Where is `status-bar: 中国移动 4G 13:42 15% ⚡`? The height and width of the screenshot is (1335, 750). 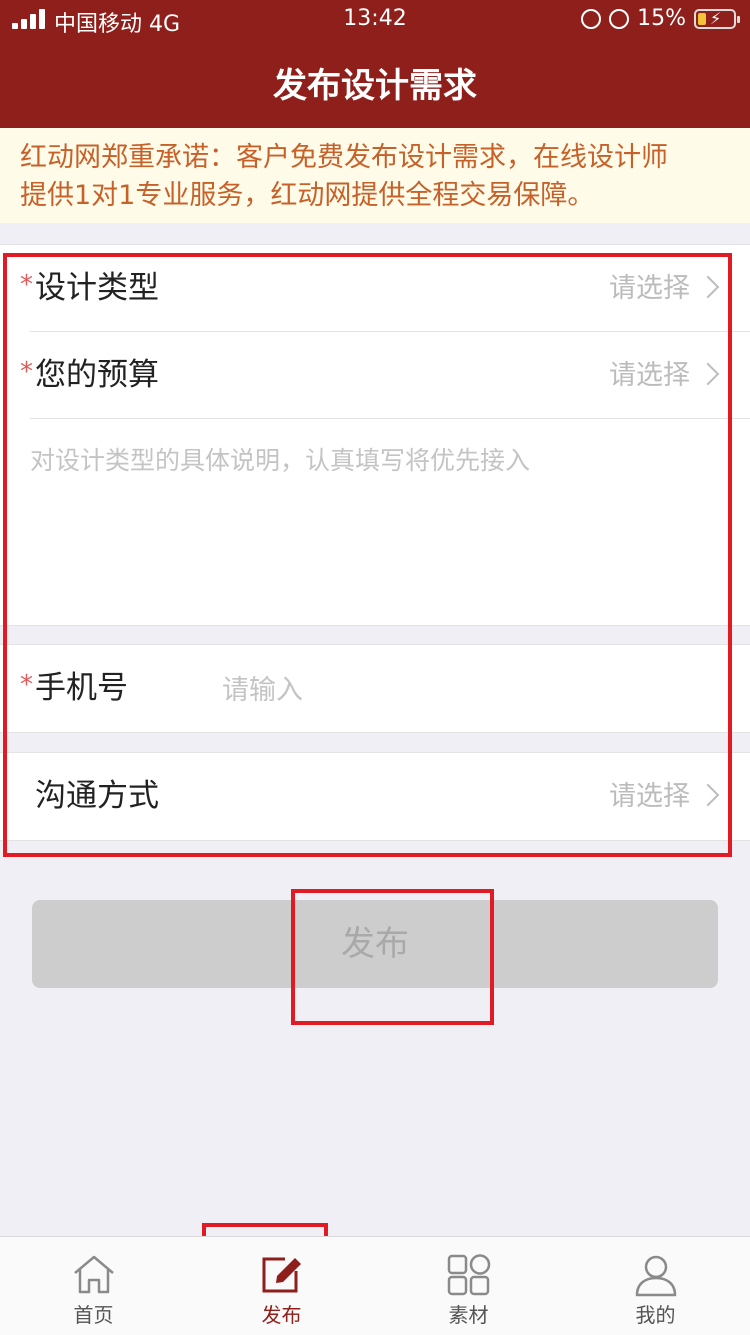 status-bar: 中国移动 4G 13:42 15% ⚡ is located at coordinates (375, 20).